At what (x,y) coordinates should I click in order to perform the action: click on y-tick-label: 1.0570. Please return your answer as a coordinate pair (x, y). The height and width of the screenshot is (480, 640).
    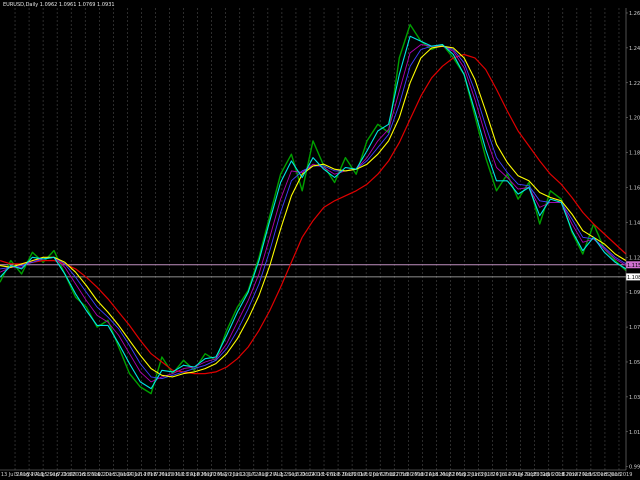
    Looking at the image, I should click on (634, 363).